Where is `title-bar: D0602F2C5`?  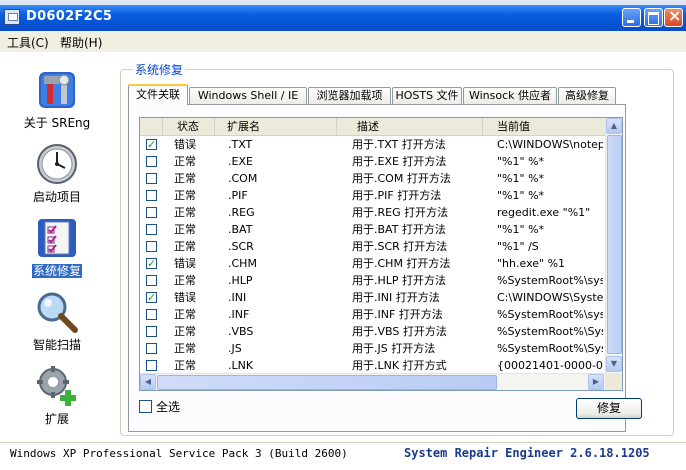 title-bar: D0602F2C5 is located at coordinates (343, 18).